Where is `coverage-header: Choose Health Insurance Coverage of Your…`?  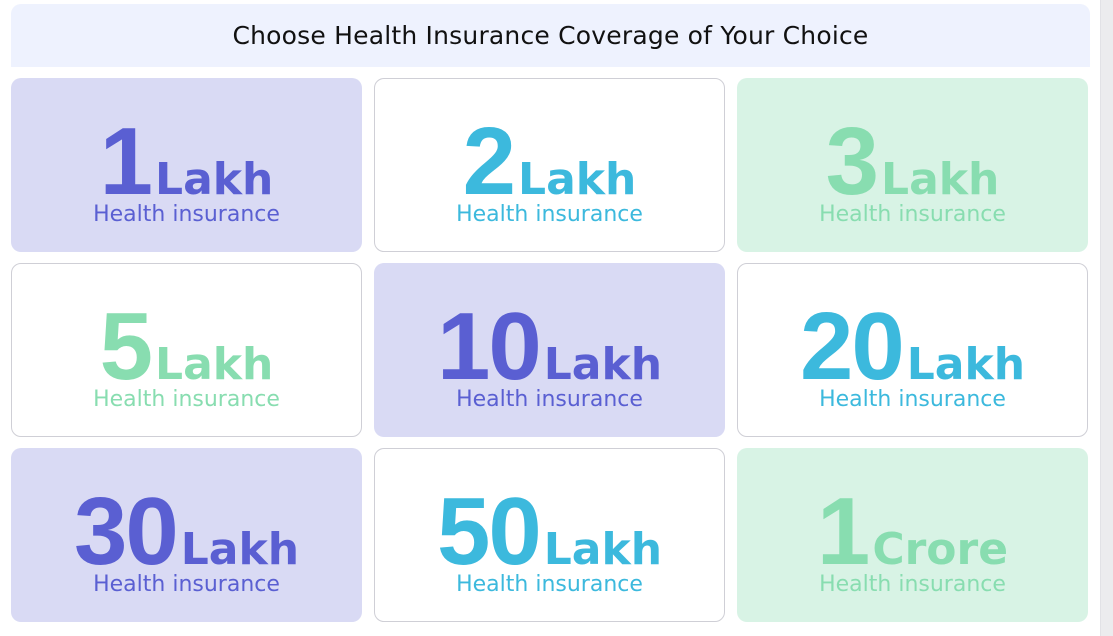 coverage-header: Choose Health Insurance Coverage of Your… is located at coordinates (550, 35).